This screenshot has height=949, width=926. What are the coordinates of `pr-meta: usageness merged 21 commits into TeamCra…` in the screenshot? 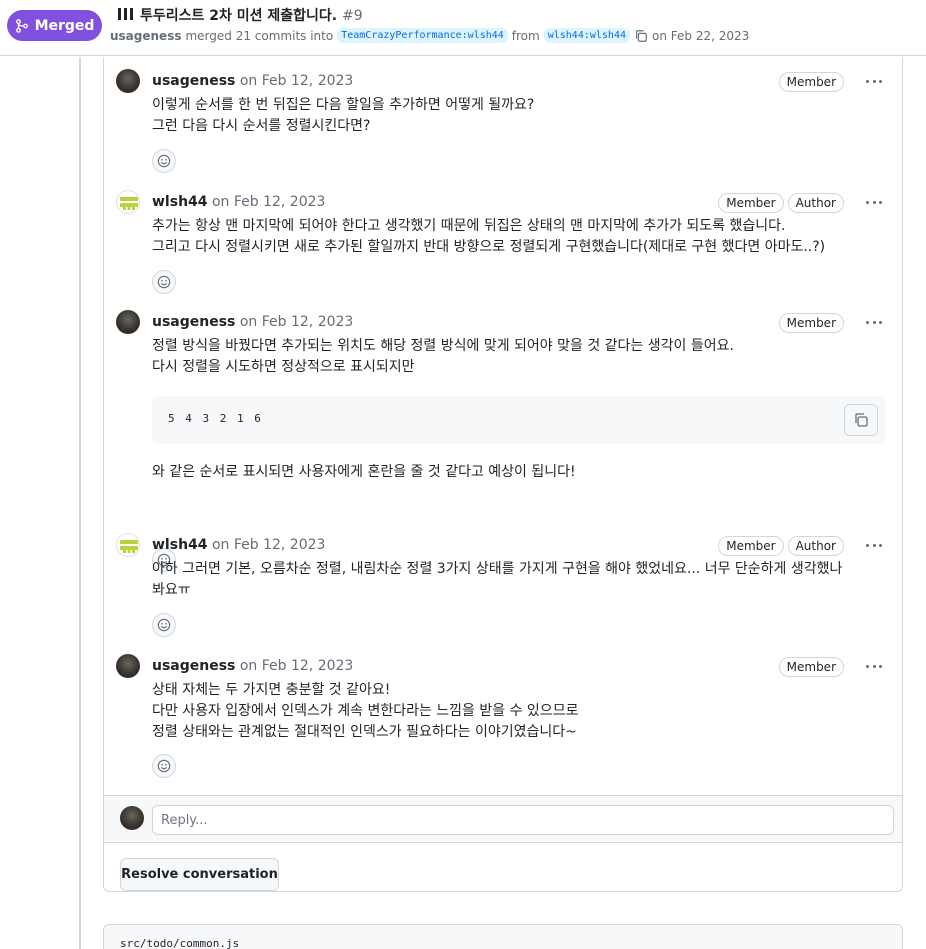 It's located at (429, 35).